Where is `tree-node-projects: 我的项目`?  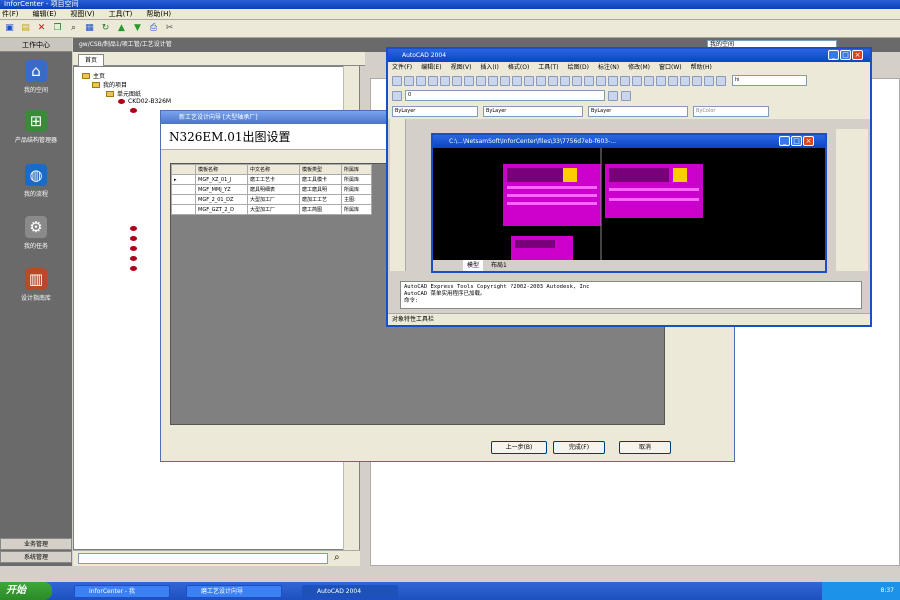 tree-node-projects: 我的项目 is located at coordinates (109, 84).